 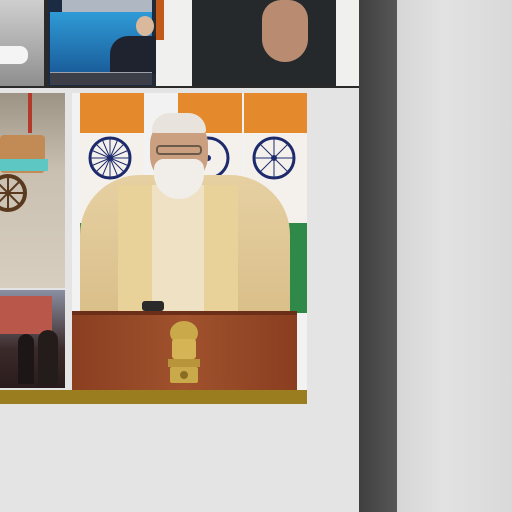 What do you see at coordinates (107, 6) in the screenshot?
I see `thumbnail-header-bar` at bounding box center [107, 6].